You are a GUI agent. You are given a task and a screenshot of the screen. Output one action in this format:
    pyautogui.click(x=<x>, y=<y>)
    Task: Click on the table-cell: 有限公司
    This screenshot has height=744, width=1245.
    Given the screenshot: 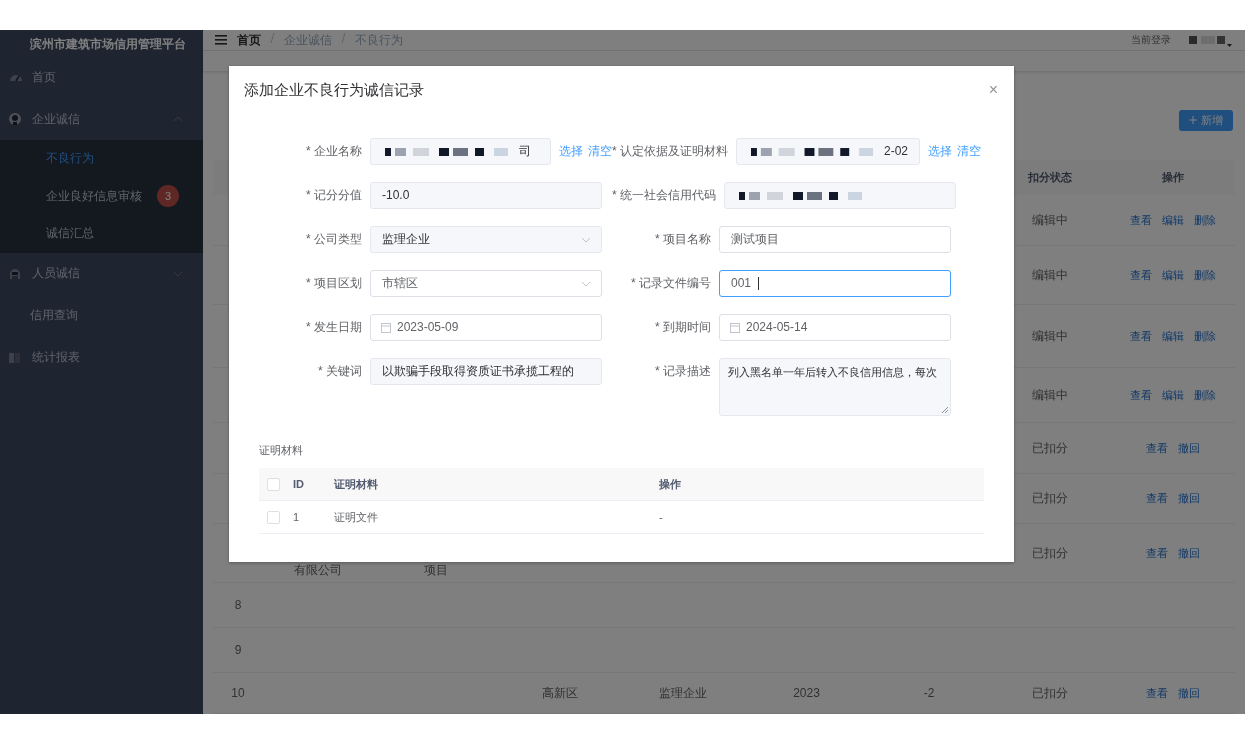 What is the action you would take?
    pyautogui.click(x=317, y=570)
    